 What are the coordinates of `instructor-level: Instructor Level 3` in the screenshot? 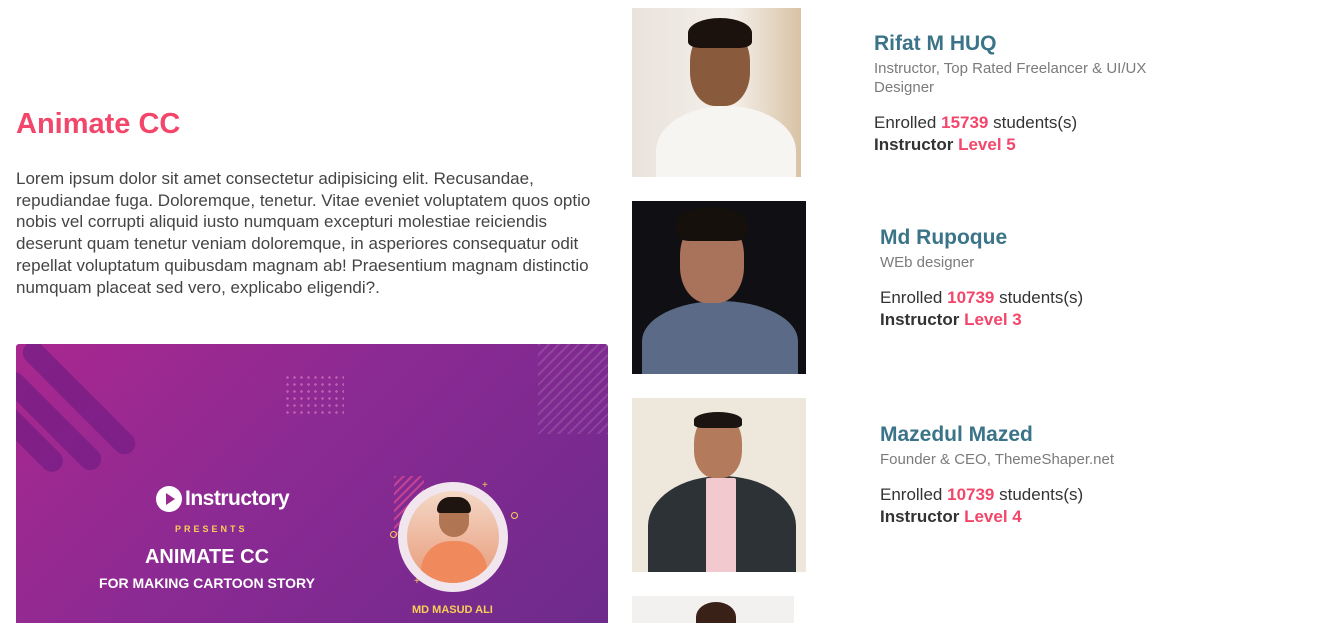 It's located at (951, 319).